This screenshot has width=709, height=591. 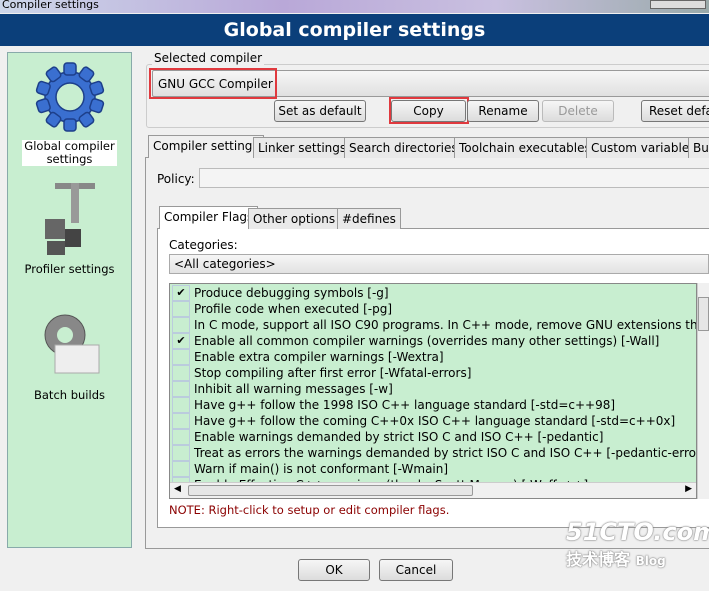 What do you see at coordinates (525, 147) in the screenshot?
I see `tab-toolchain-executables: Toolchain executables` at bounding box center [525, 147].